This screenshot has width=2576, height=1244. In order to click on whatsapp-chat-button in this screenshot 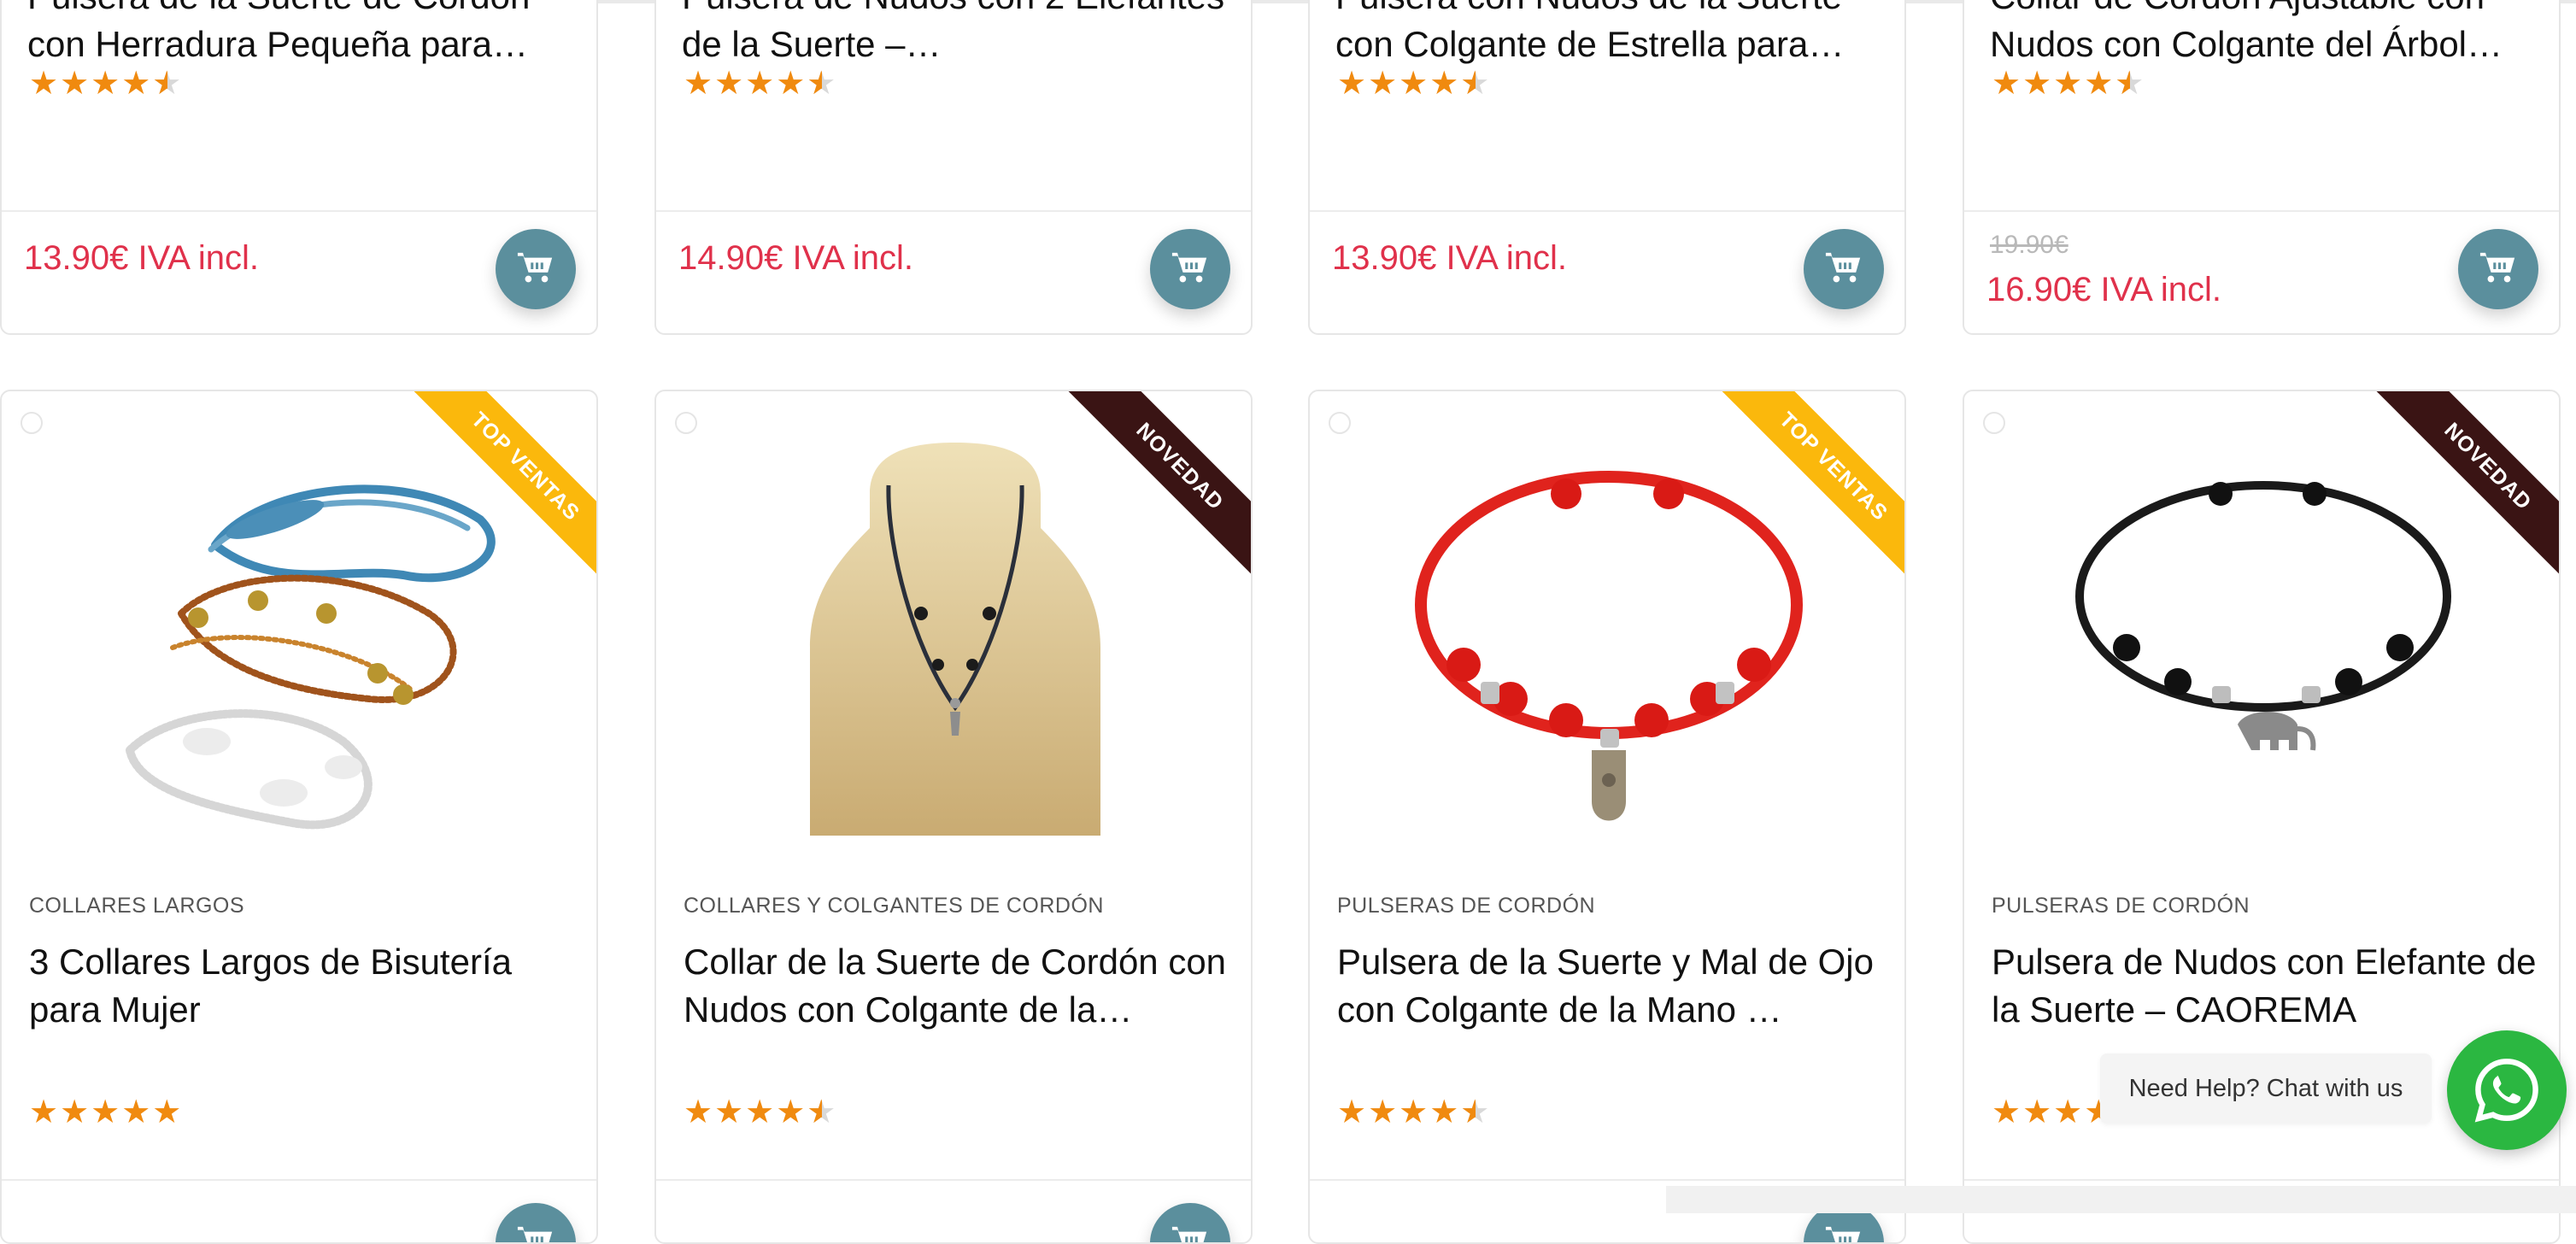, I will do `click(2507, 1090)`.